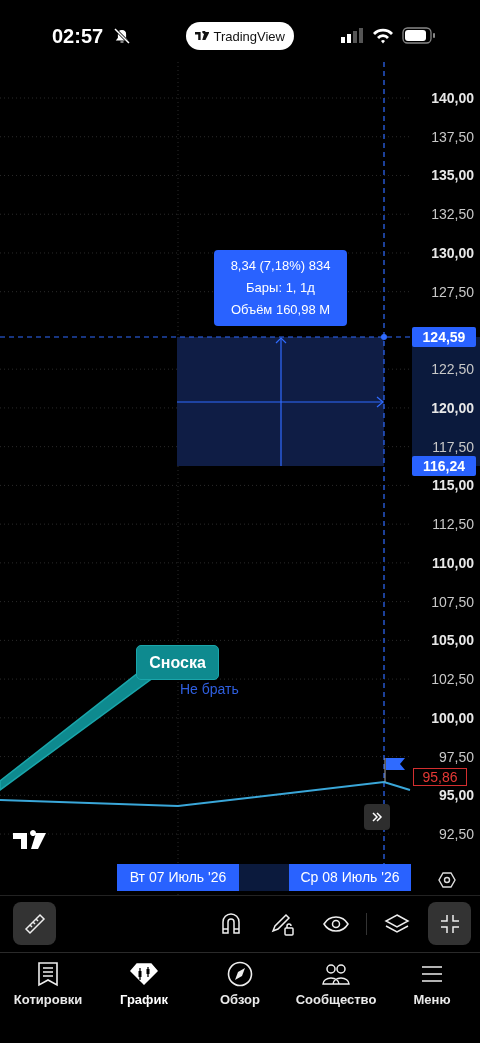  What do you see at coordinates (447, 880) in the screenshot?
I see `settings-icon` at bounding box center [447, 880].